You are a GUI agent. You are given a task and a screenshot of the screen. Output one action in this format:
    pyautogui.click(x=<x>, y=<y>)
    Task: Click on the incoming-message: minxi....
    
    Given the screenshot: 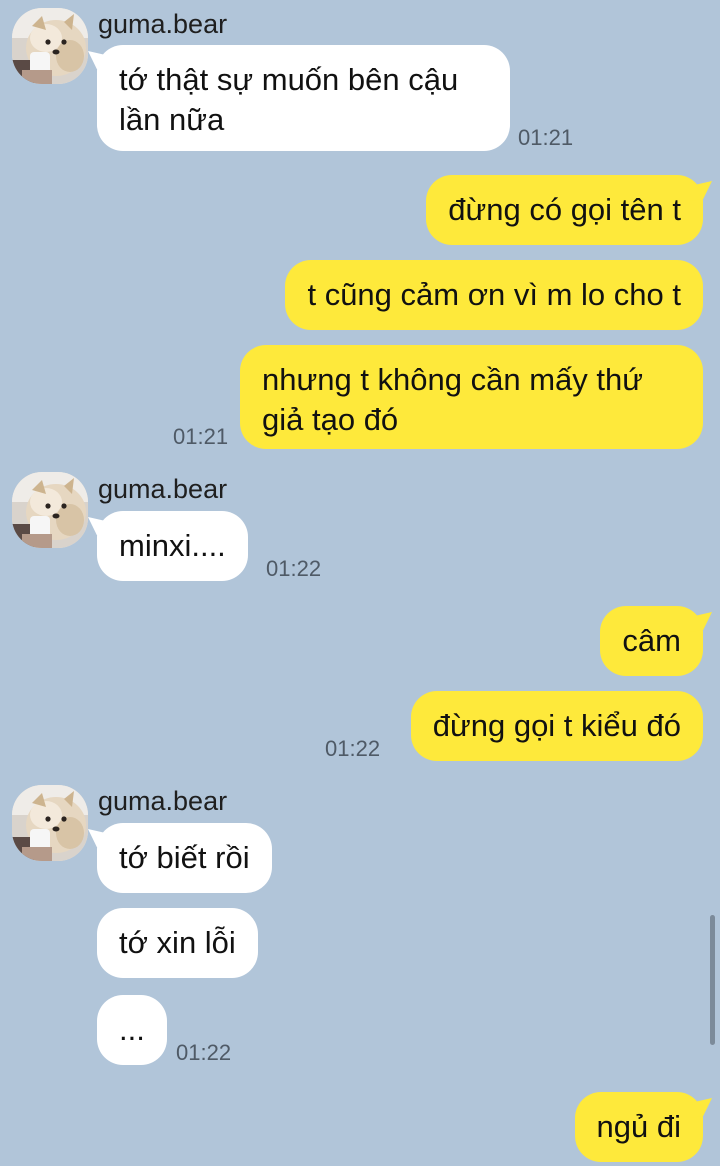 What is the action you would take?
    pyautogui.click(x=172, y=546)
    